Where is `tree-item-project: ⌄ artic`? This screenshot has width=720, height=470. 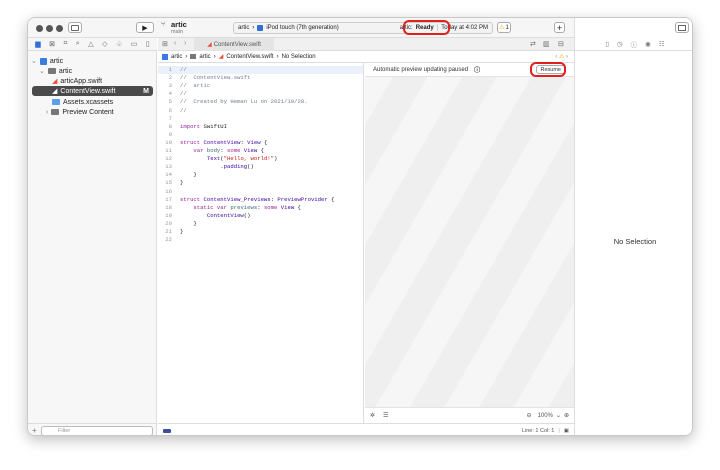
tree-item-project: ⌄ artic is located at coordinates (47, 61).